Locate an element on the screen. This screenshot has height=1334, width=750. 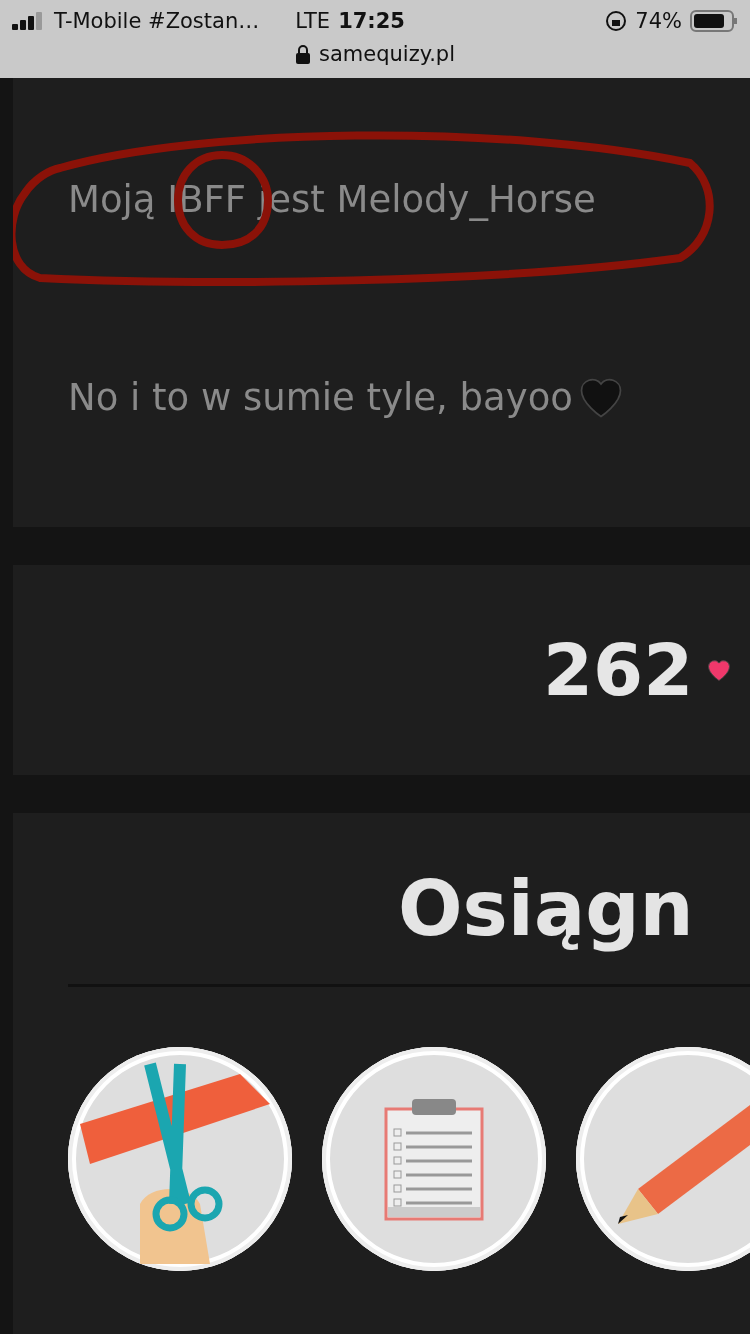
page-url: samequizy.pl is located at coordinates (387, 54).